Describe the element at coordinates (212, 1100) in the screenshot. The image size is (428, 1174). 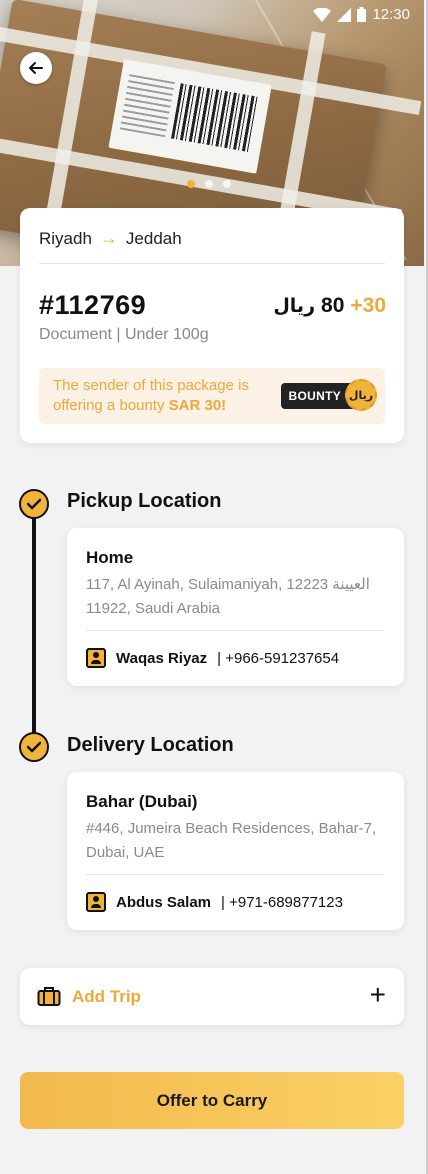
I see `offer-to-carry-button: Offer to Carry` at that location.